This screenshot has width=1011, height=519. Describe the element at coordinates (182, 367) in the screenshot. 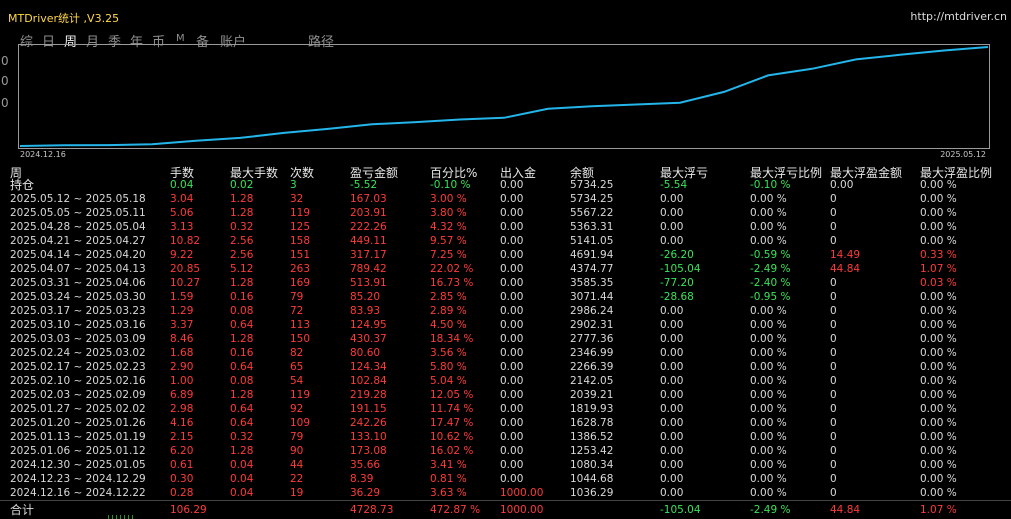

I see `cell-lots: 2.90` at that location.